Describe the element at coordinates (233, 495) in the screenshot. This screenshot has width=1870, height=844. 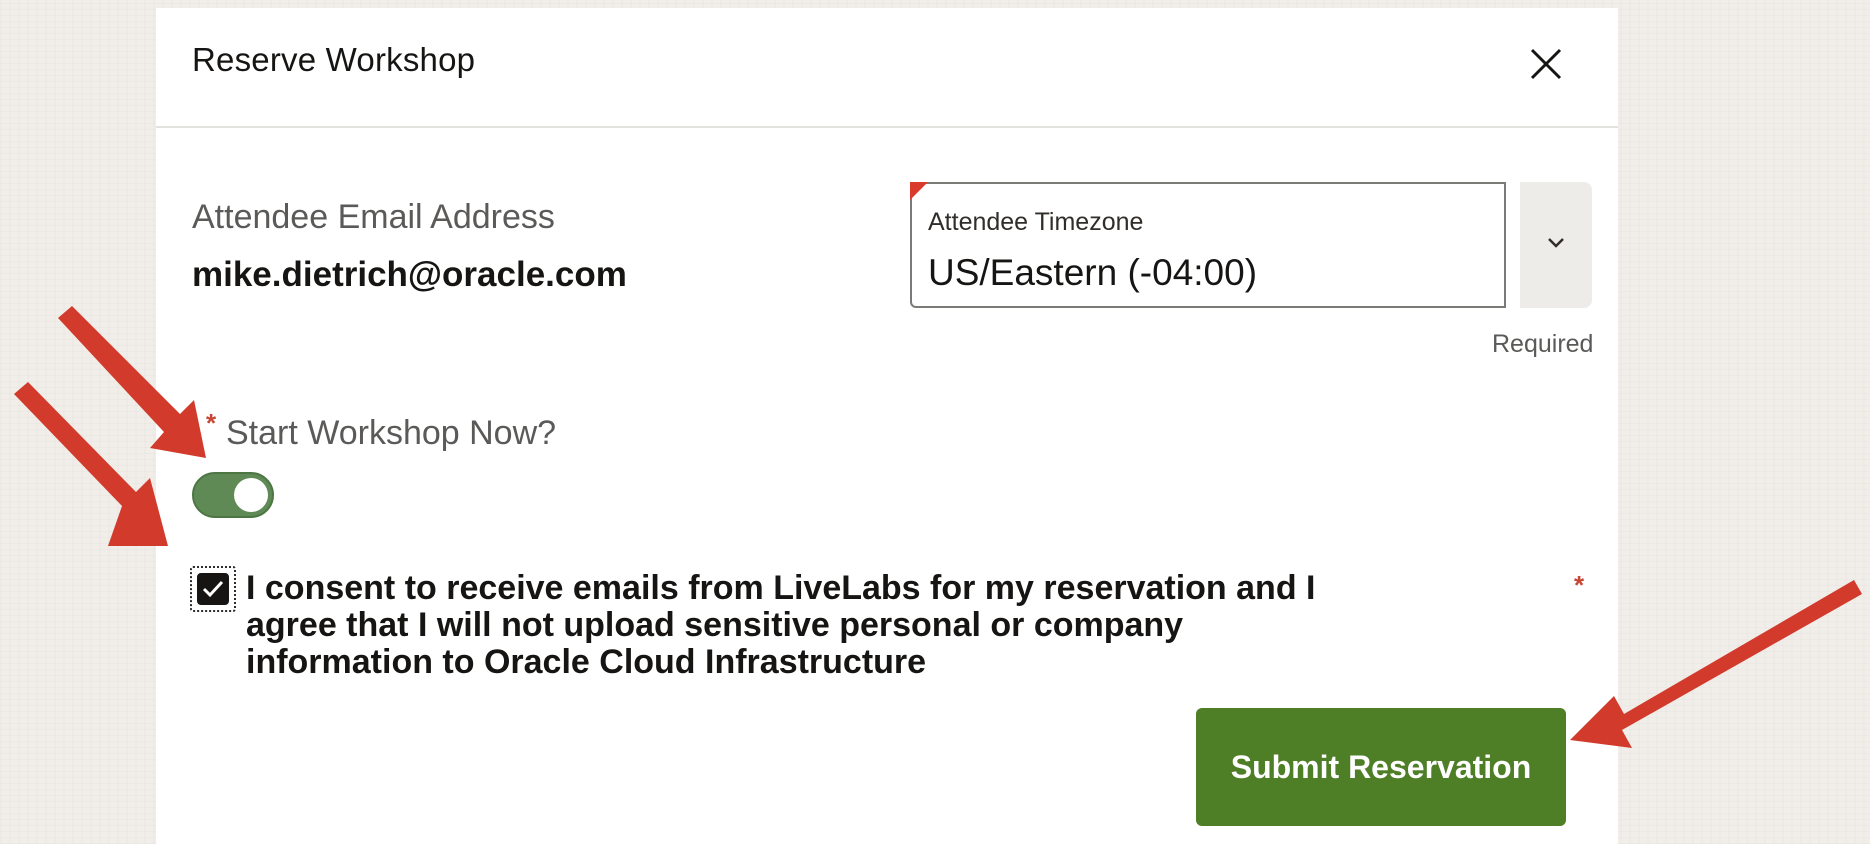
I see `start-workshop-toggle` at that location.